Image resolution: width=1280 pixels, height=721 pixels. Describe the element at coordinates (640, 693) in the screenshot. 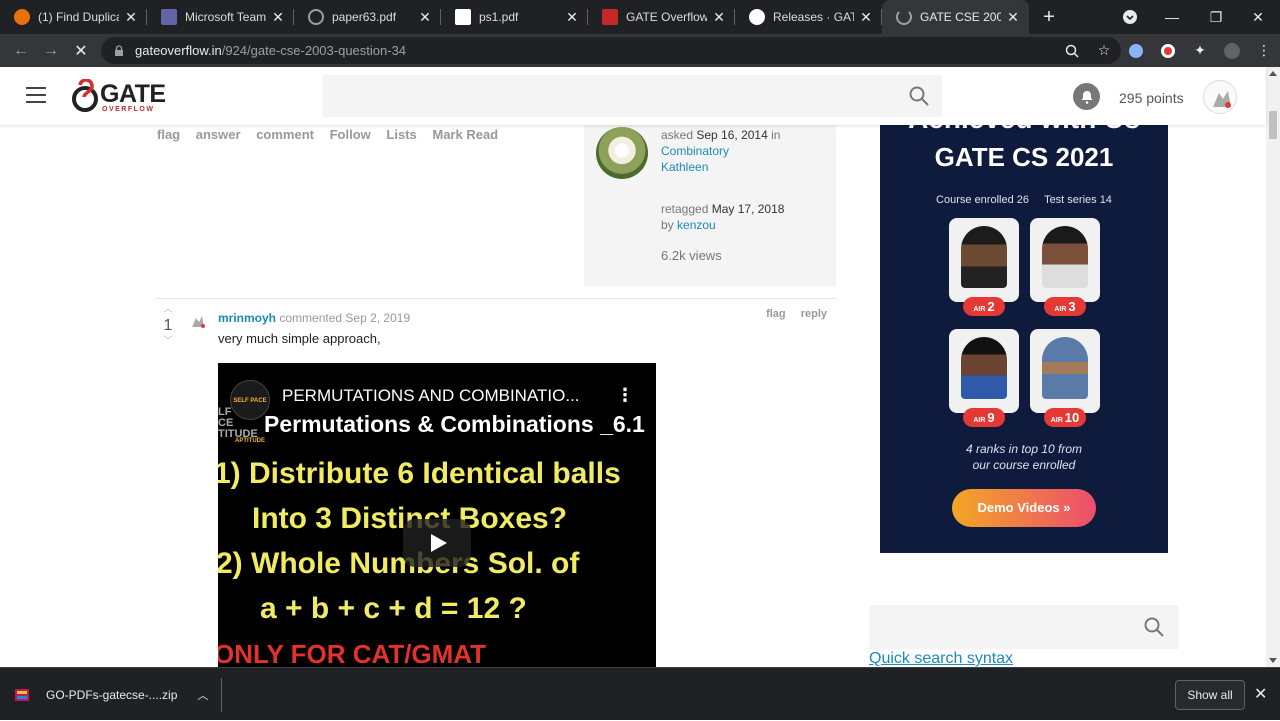

I see `download-bar: GO-PDFs-gatecse-....zip ︿ Show all ✕` at that location.